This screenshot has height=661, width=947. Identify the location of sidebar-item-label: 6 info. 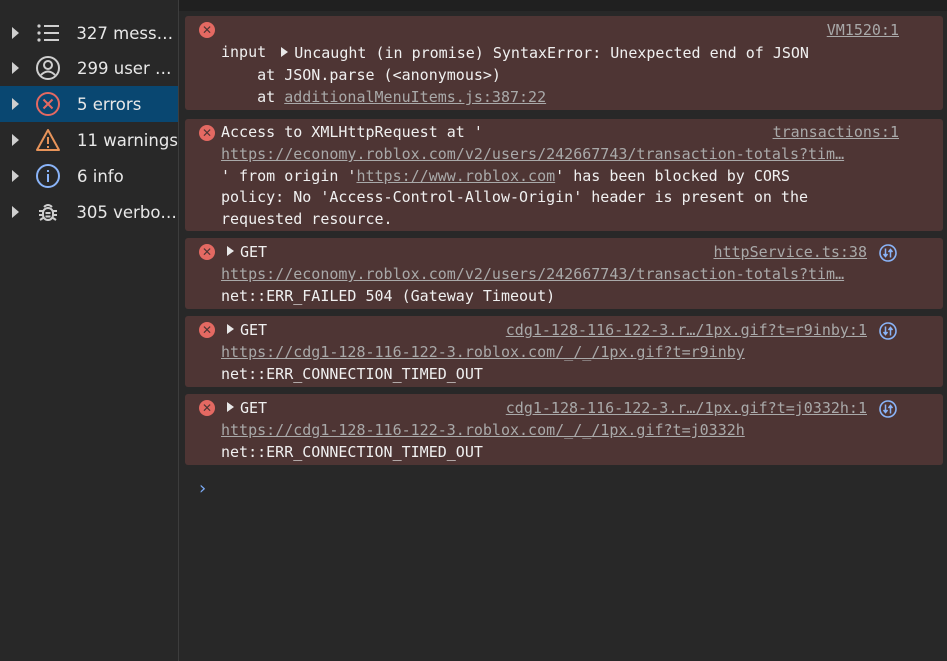
(100, 176).